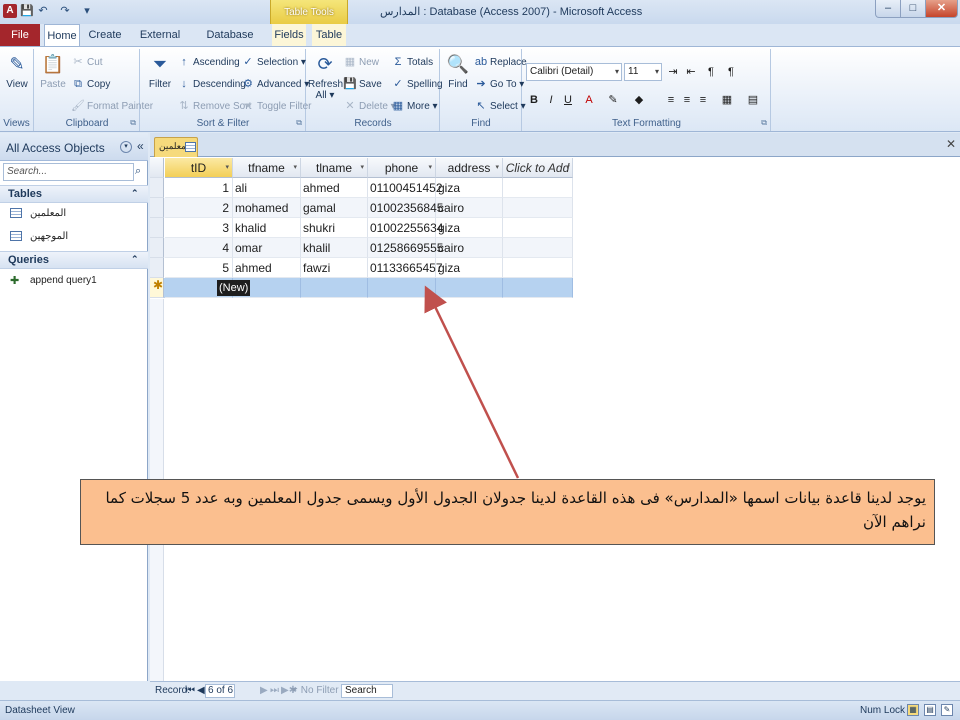 This screenshot has width=960, height=720. I want to click on tab-file: File, so click(20, 35).